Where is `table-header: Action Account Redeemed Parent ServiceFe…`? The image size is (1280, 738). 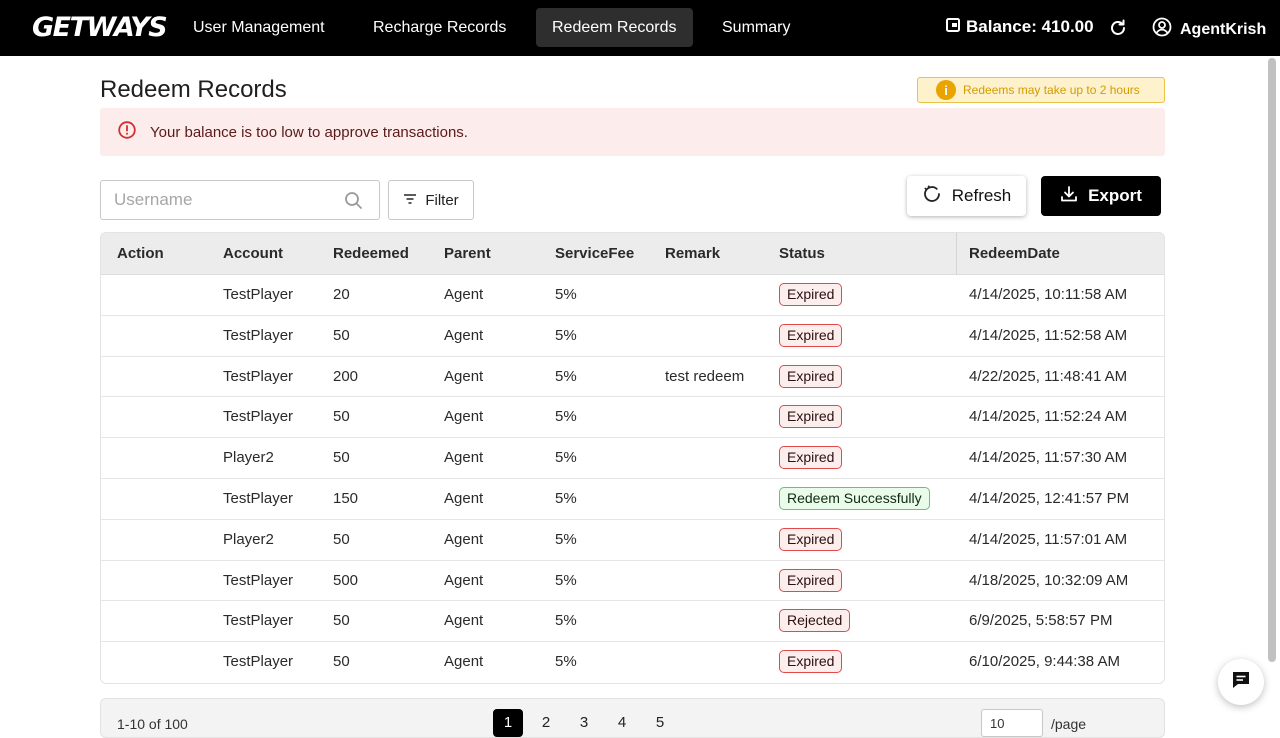
table-header: Action Account Redeemed Parent ServiceFe… is located at coordinates (632, 254).